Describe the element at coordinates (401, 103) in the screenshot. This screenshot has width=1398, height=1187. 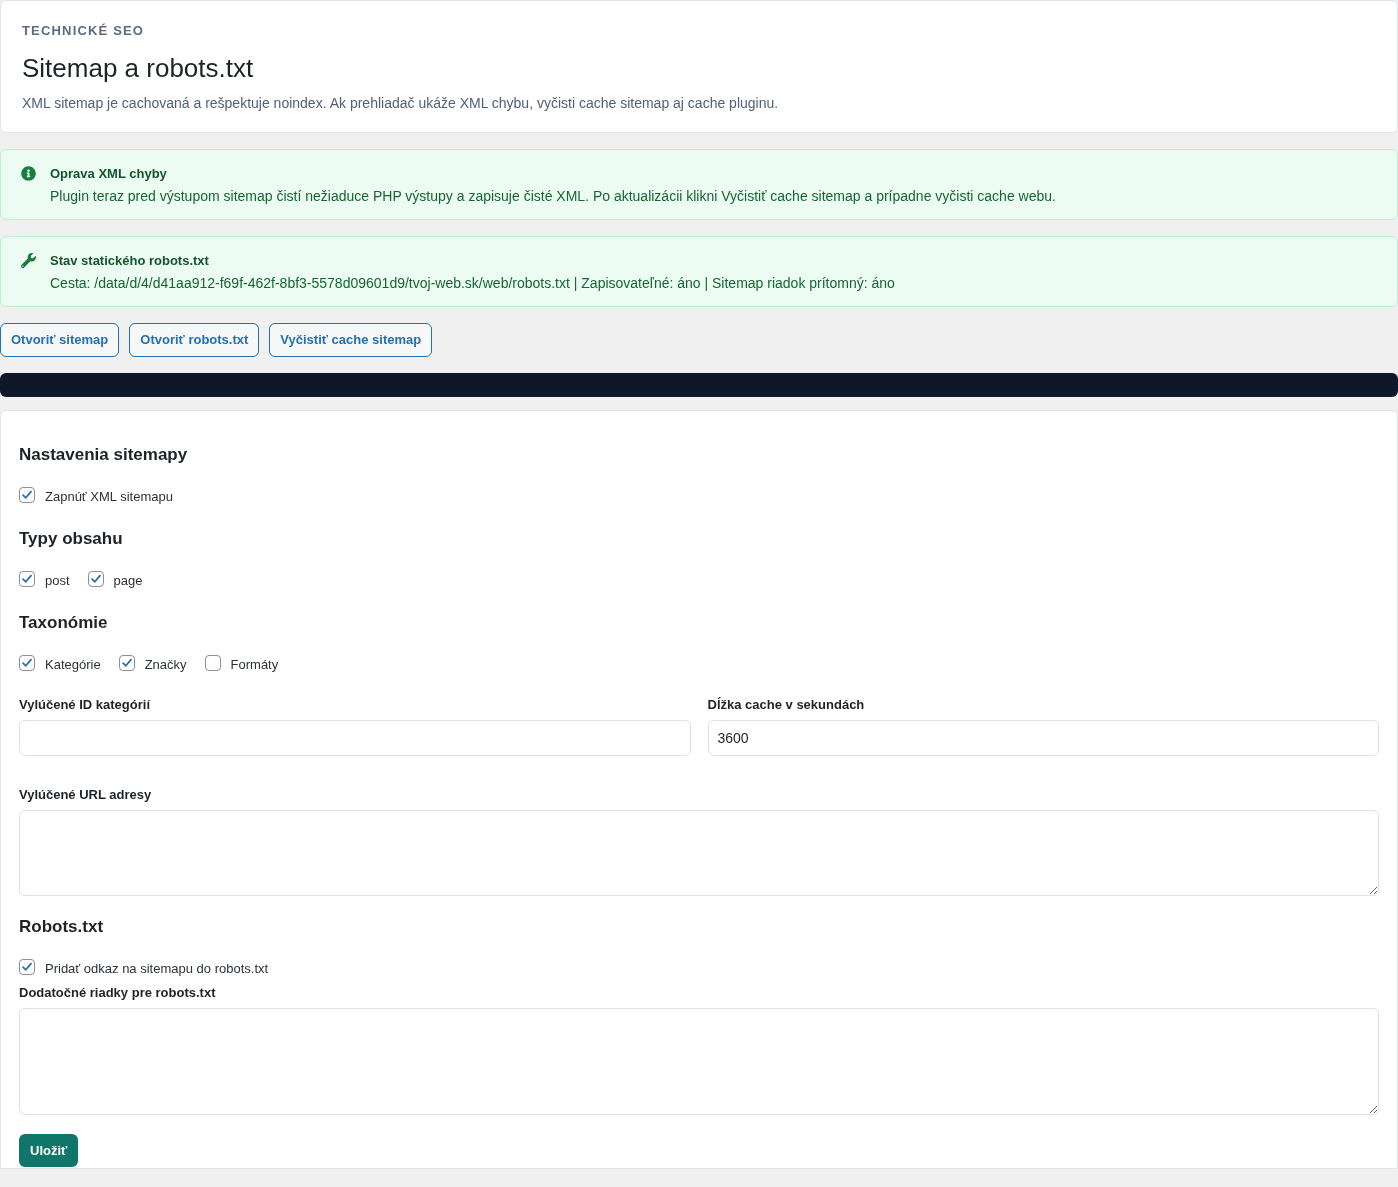
I see `page-description: XML sitemap je cachovaná a rešpektuje noindex. Ak prehliadač ukáže XML chybu, vyčisti cache sitemap aj cache pluginu.` at that location.